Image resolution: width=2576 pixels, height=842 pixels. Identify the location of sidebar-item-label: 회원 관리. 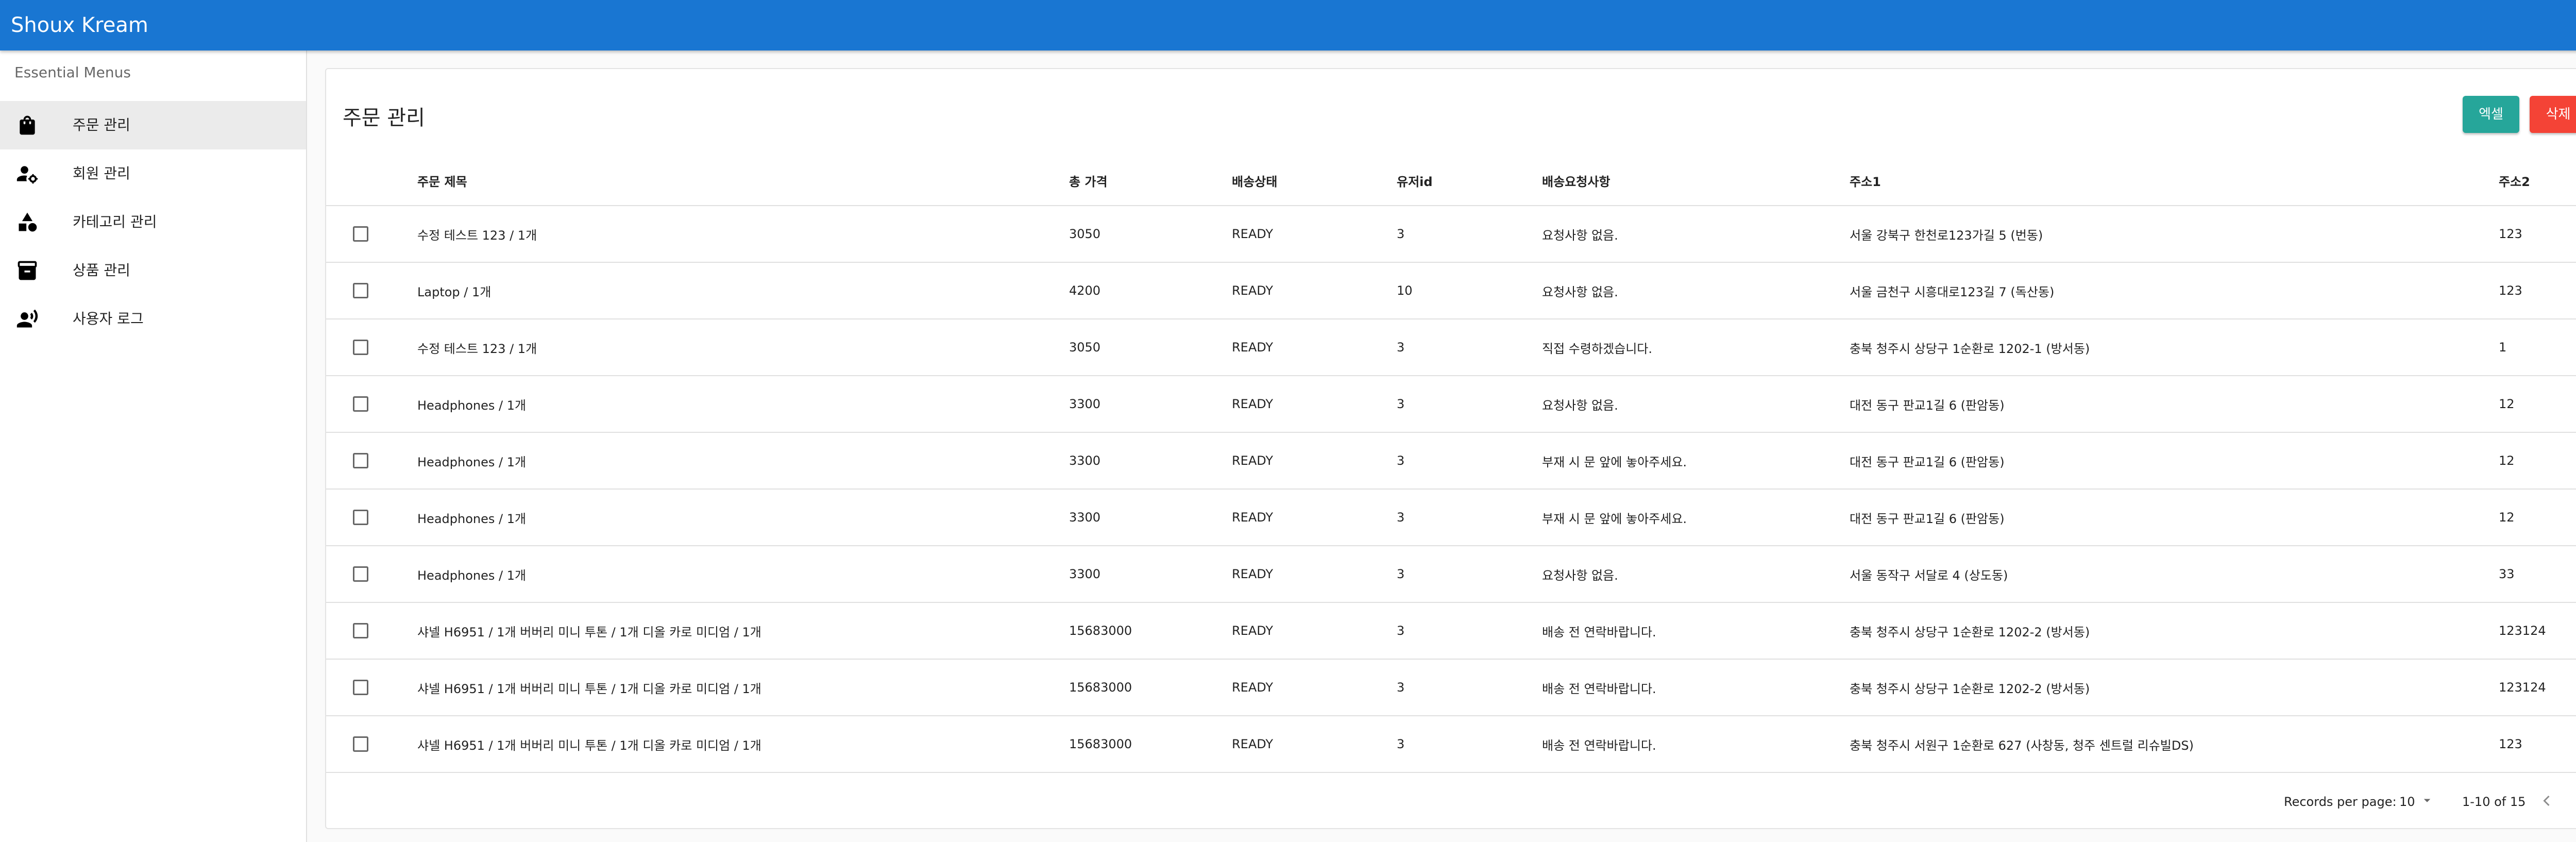
(101, 173).